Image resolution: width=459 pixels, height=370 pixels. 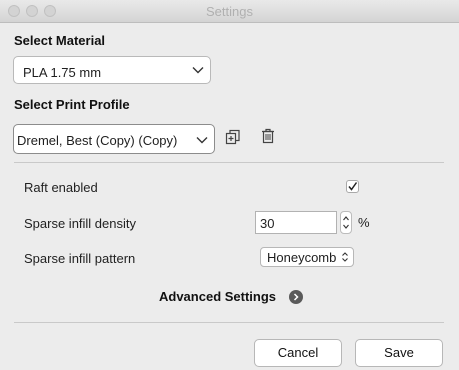 I want to click on title-bar: Settings, so click(x=229, y=11).